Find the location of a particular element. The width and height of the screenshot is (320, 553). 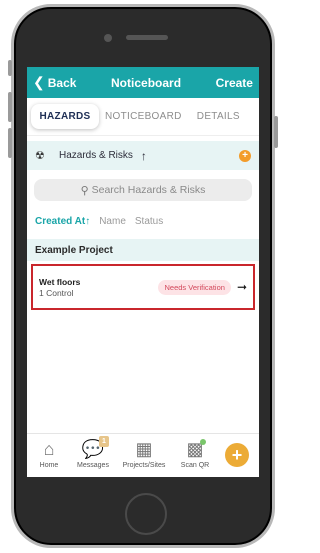

chevron-left-icon: ❮ is located at coordinates (39, 82).